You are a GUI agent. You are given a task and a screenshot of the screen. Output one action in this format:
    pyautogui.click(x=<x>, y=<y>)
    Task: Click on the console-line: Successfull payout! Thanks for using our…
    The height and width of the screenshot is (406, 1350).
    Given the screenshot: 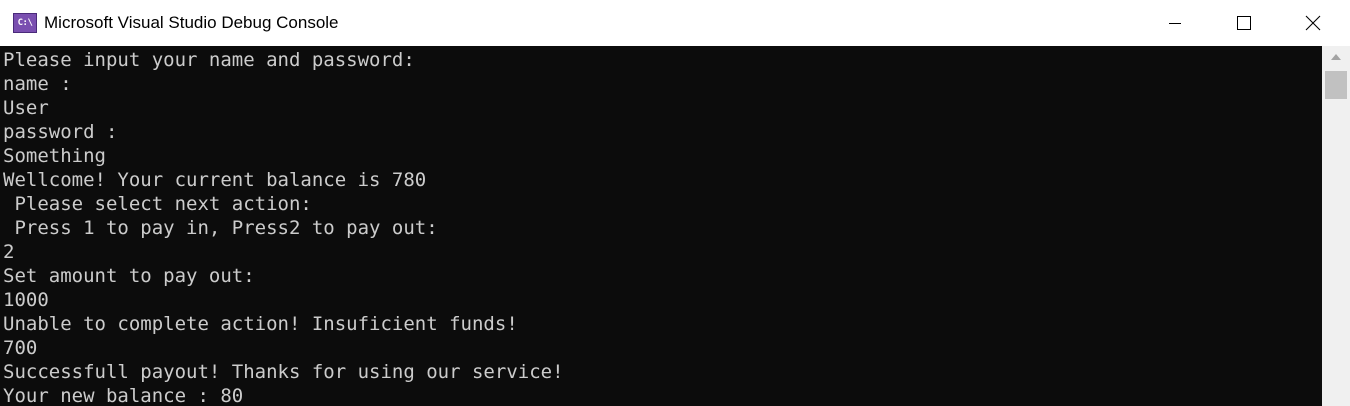 What is the action you would take?
    pyautogui.click(x=283, y=372)
    